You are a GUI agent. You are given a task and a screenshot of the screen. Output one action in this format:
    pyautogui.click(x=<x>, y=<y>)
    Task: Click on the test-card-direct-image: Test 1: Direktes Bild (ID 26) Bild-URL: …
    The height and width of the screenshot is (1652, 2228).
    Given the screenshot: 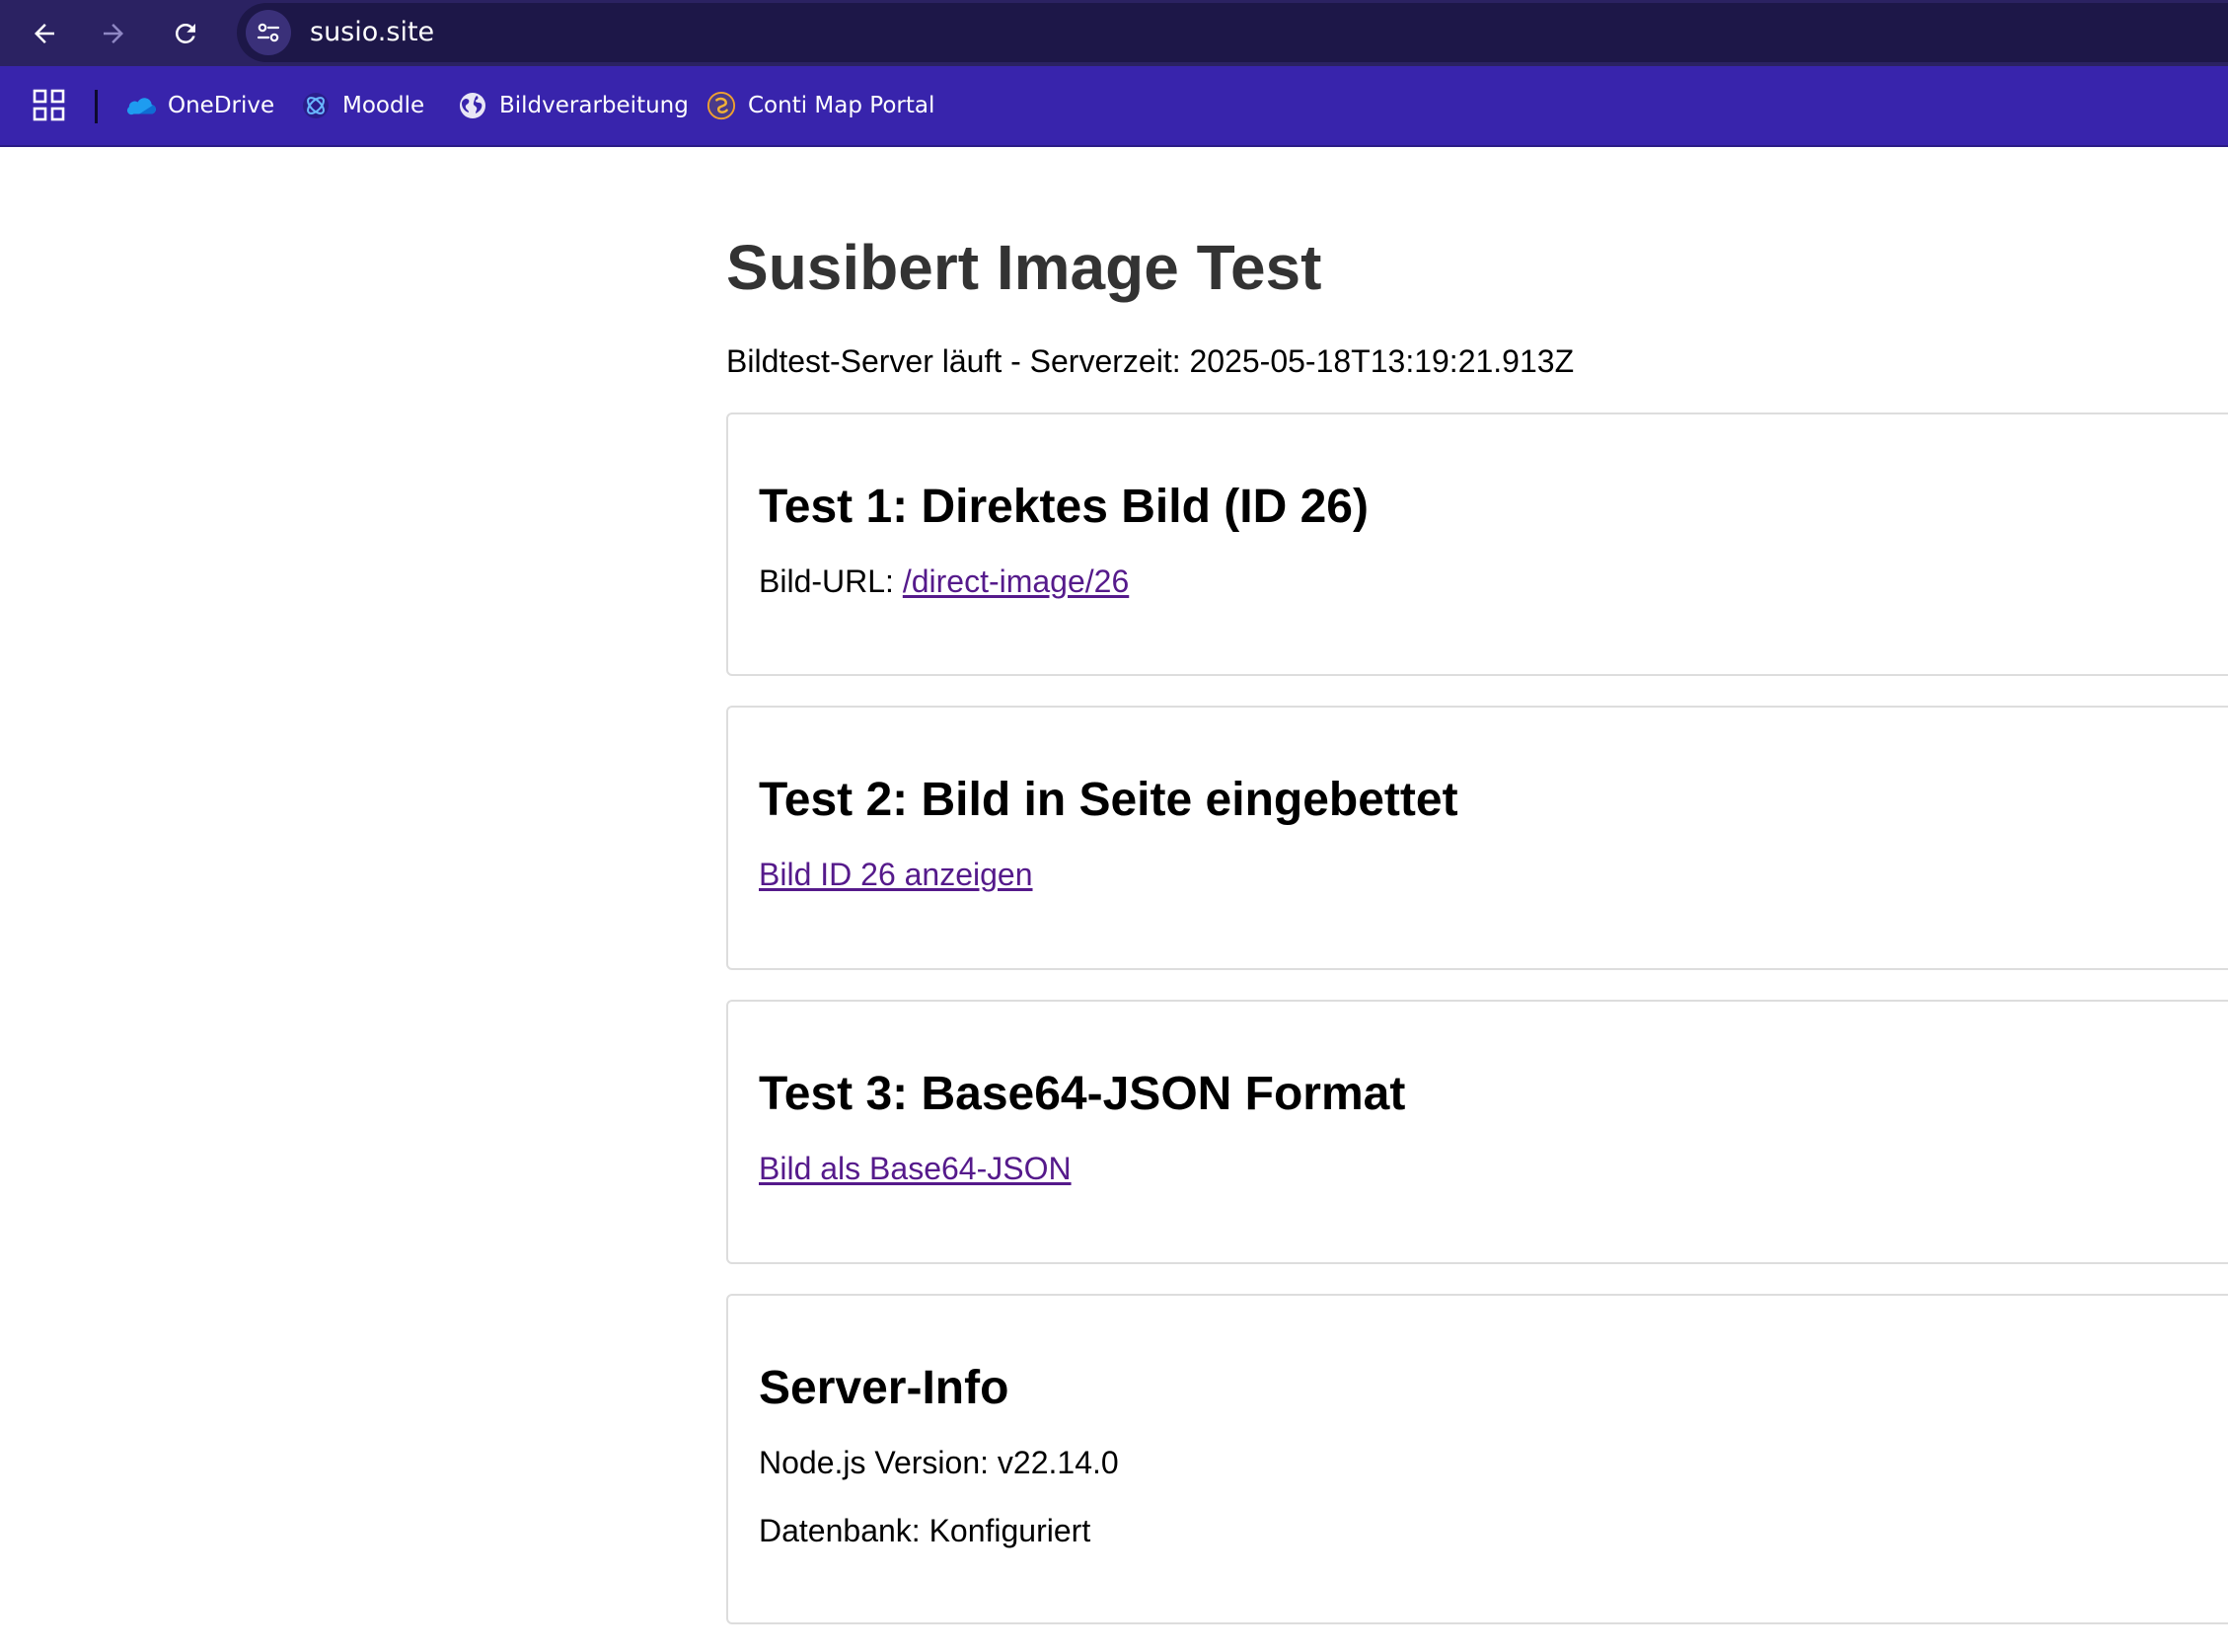 What is the action you would take?
    pyautogui.click(x=1477, y=544)
    